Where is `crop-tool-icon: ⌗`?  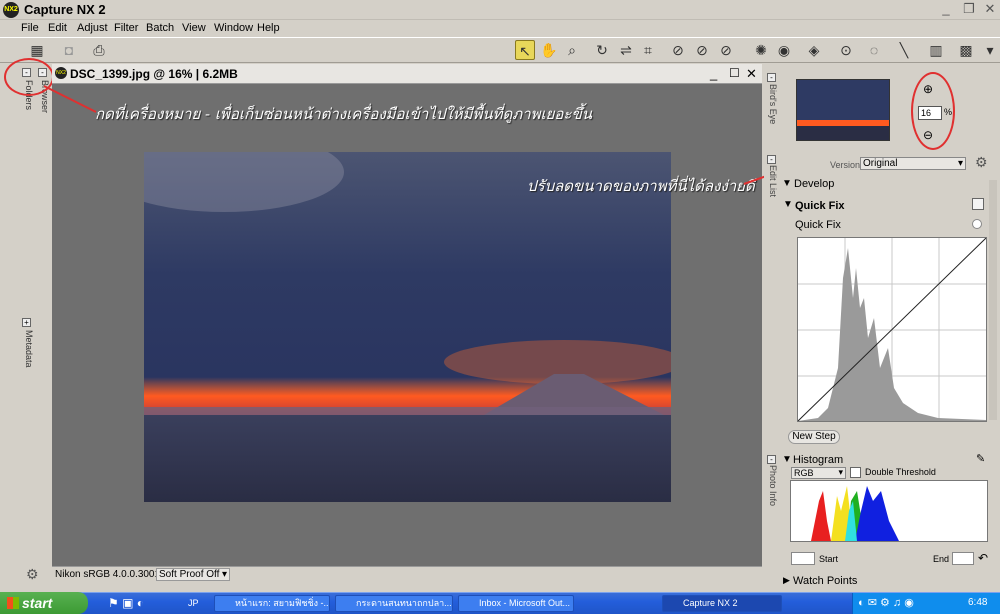 crop-tool-icon: ⌗ is located at coordinates (648, 50).